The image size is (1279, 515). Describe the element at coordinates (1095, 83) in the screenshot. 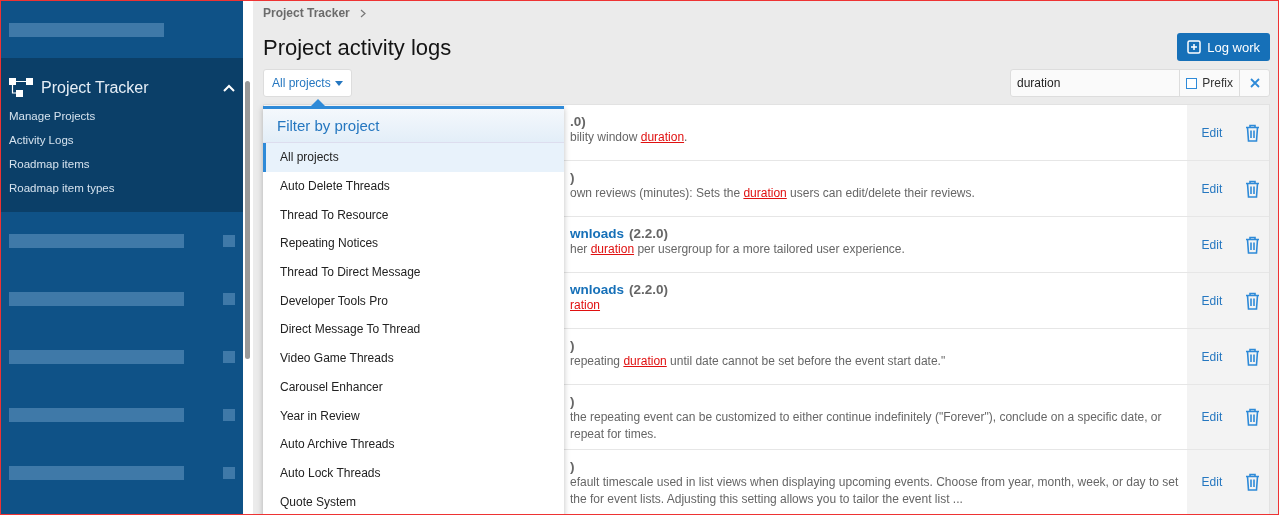

I see `search-field: duration` at that location.